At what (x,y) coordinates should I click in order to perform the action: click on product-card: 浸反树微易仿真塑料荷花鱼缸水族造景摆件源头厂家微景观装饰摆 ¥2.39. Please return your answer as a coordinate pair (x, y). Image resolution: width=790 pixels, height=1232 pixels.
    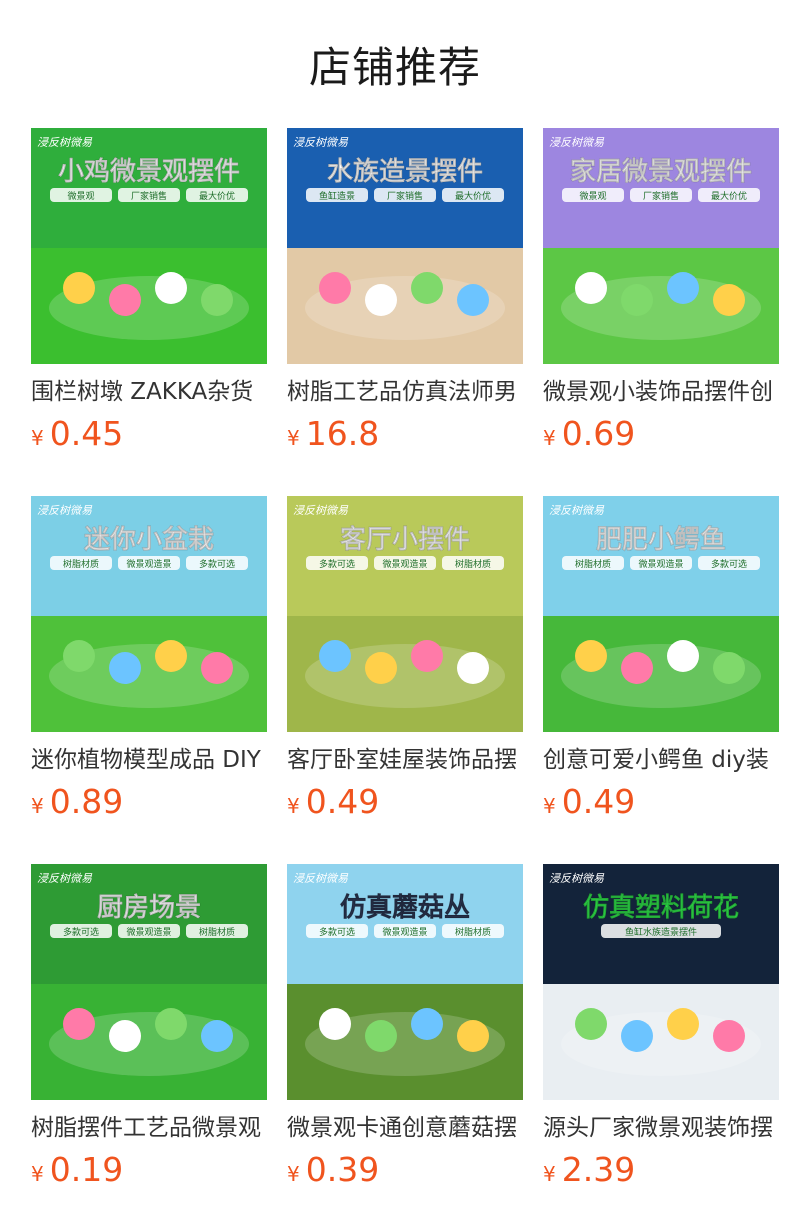
    Looking at the image, I should click on (661, 1030).